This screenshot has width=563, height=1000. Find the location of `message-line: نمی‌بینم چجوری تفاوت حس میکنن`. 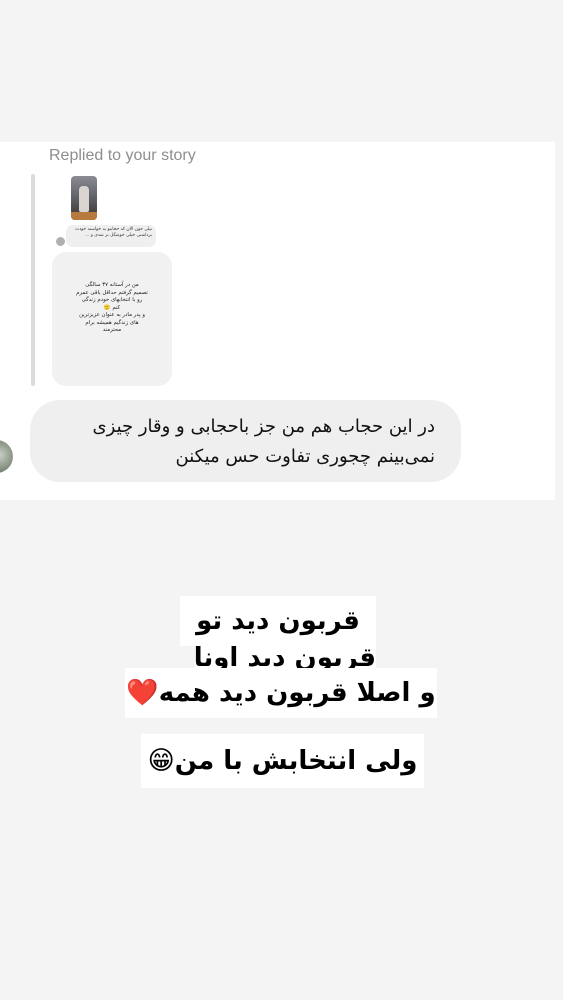

message-line: نمی‌بینم چجوری تفاوت حس میکنن is located at coordinates (305, 456).